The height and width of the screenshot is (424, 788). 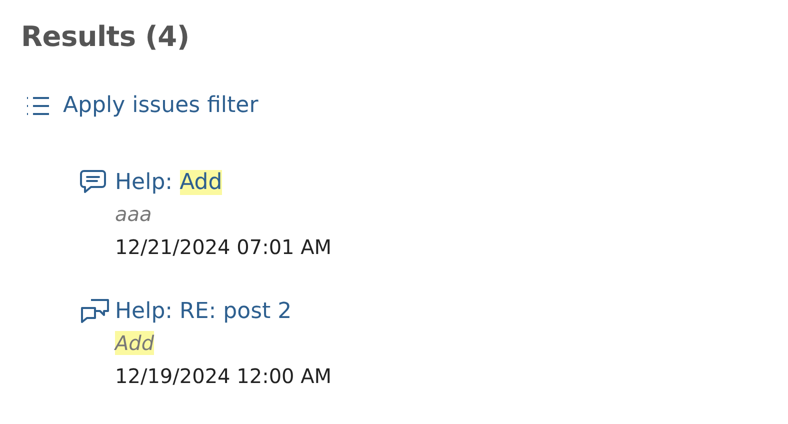 I want to click on list-icon, so click(x=38, y=106).